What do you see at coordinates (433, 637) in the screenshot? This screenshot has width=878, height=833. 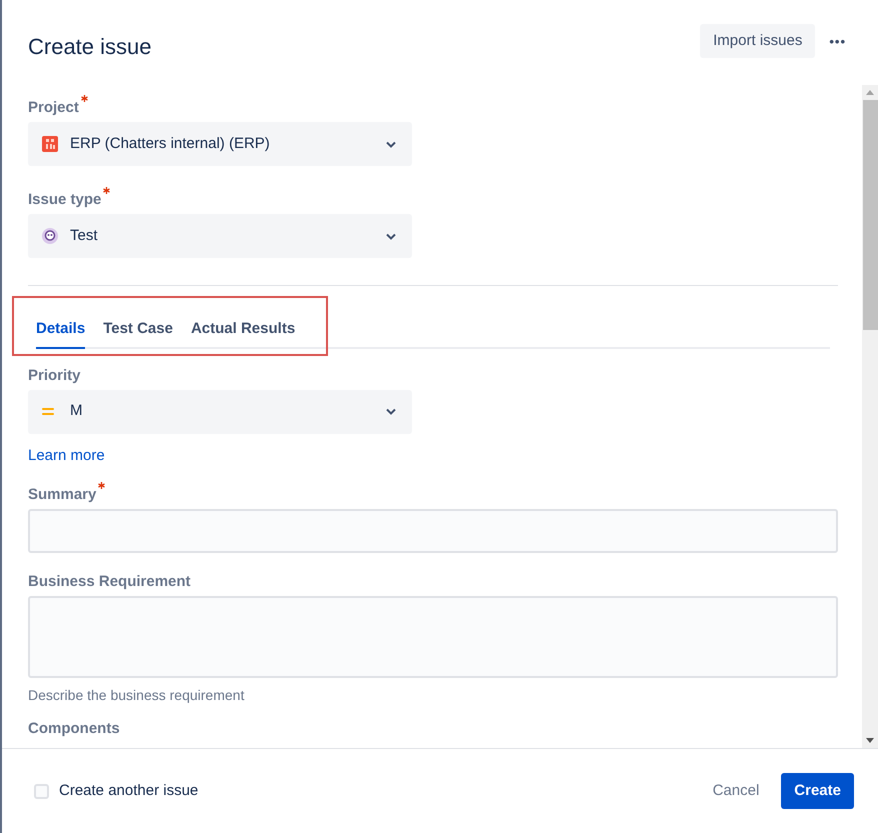 I see `business-requirement-input` at bounding box center [433, 637].